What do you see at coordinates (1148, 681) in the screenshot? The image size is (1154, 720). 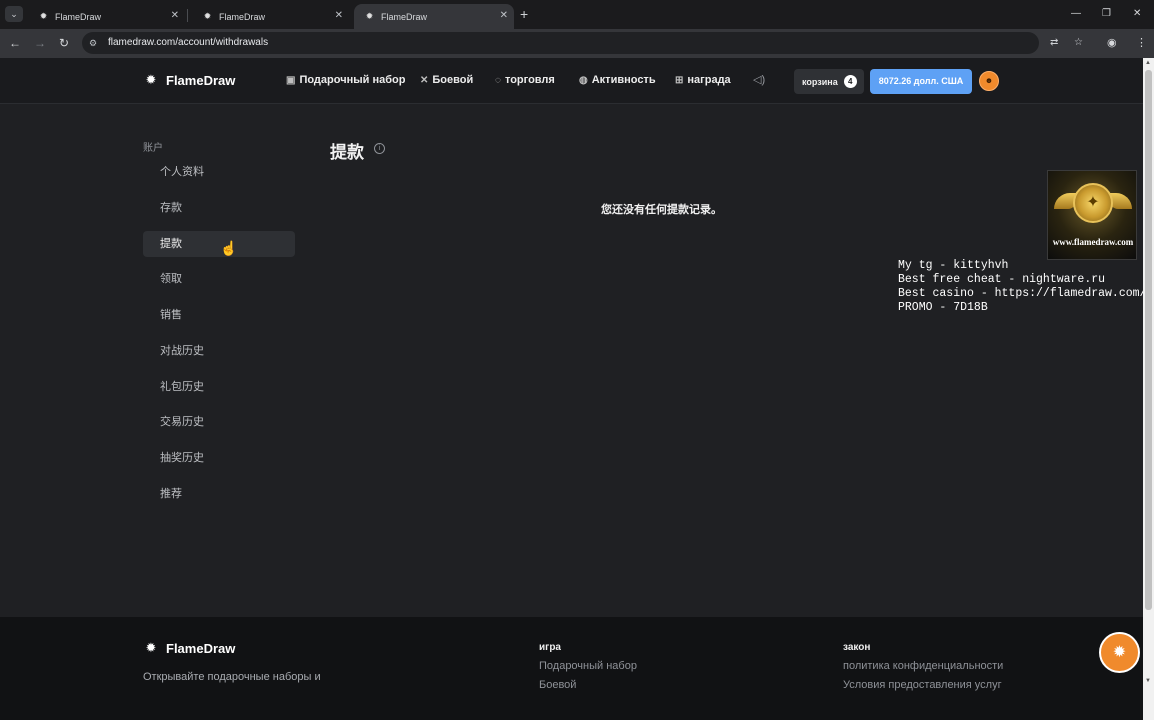 I see `scroll-down-arrow-icon: ▼` at bounding box center [1148, 681].